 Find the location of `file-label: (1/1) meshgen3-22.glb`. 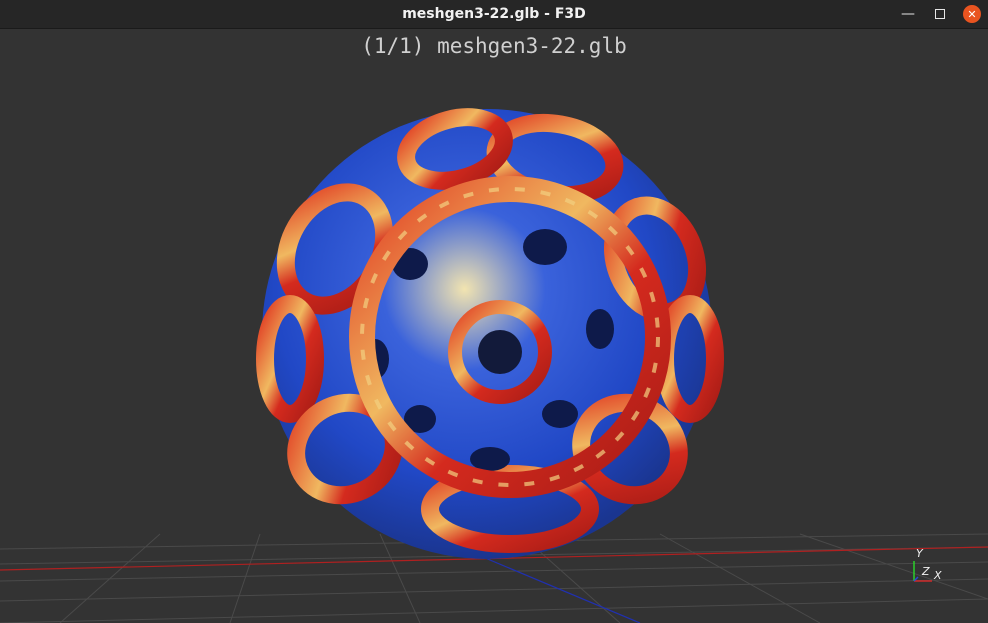

file-label: (1/1) meshgen3-22.glb is located at coordinates (494, 46).